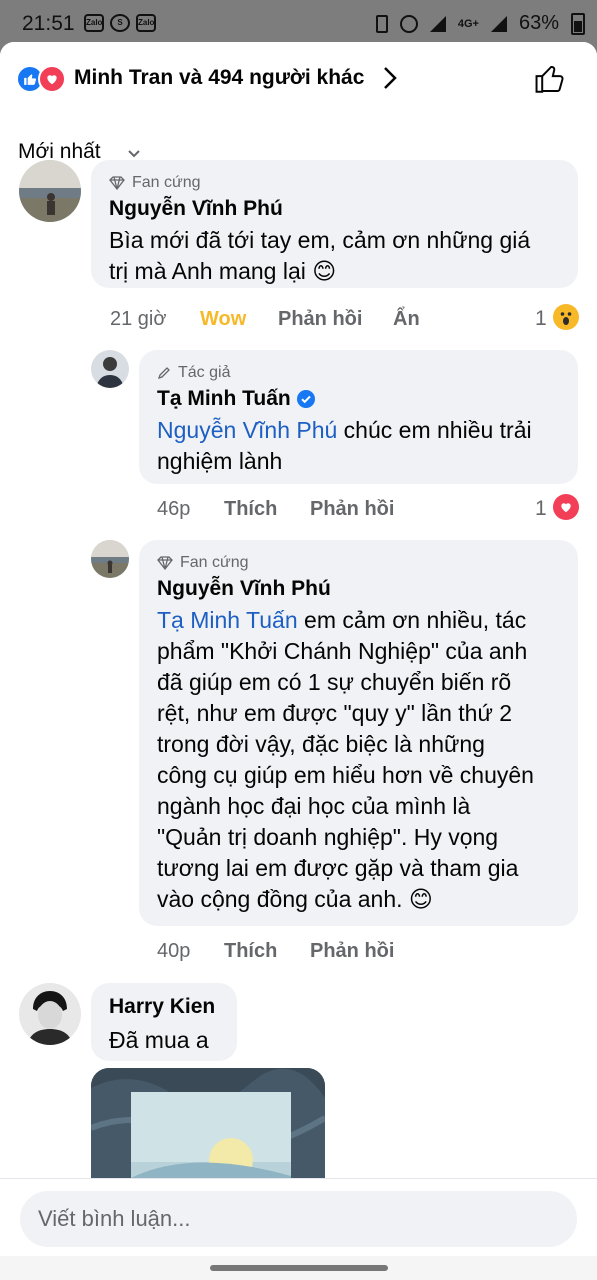 The width and height of the screenshot is (597, 1280). Describe the element at coordinates (566, 507) in the screenshot. I see `love-icon` at that location.